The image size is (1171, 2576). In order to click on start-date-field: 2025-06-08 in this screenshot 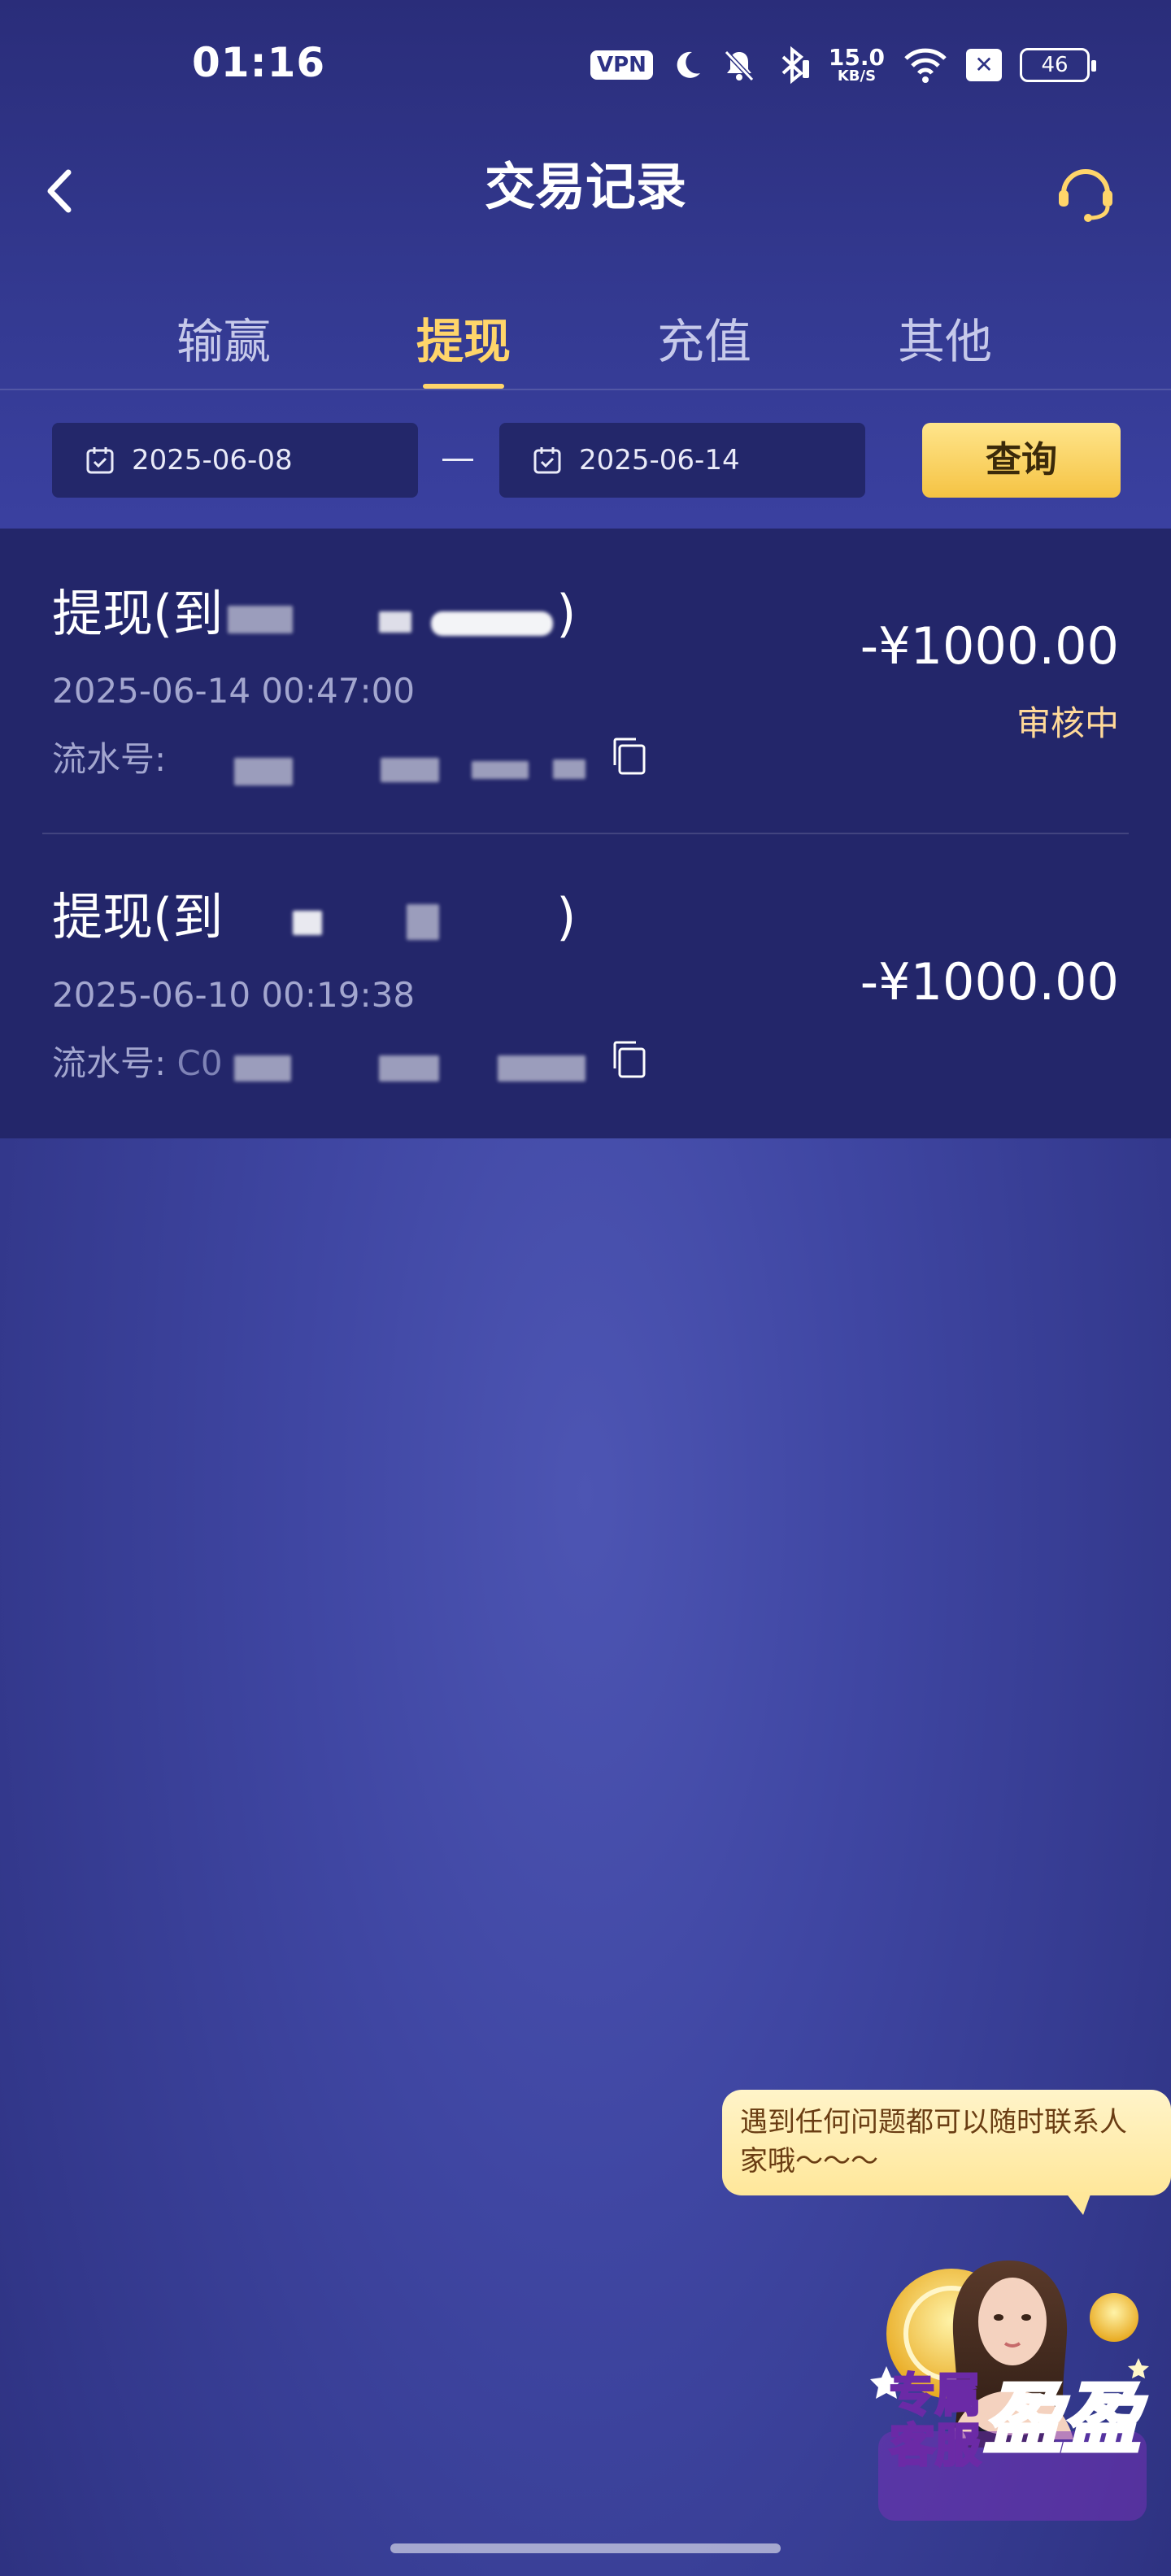, I will do `click(235, 461)`.